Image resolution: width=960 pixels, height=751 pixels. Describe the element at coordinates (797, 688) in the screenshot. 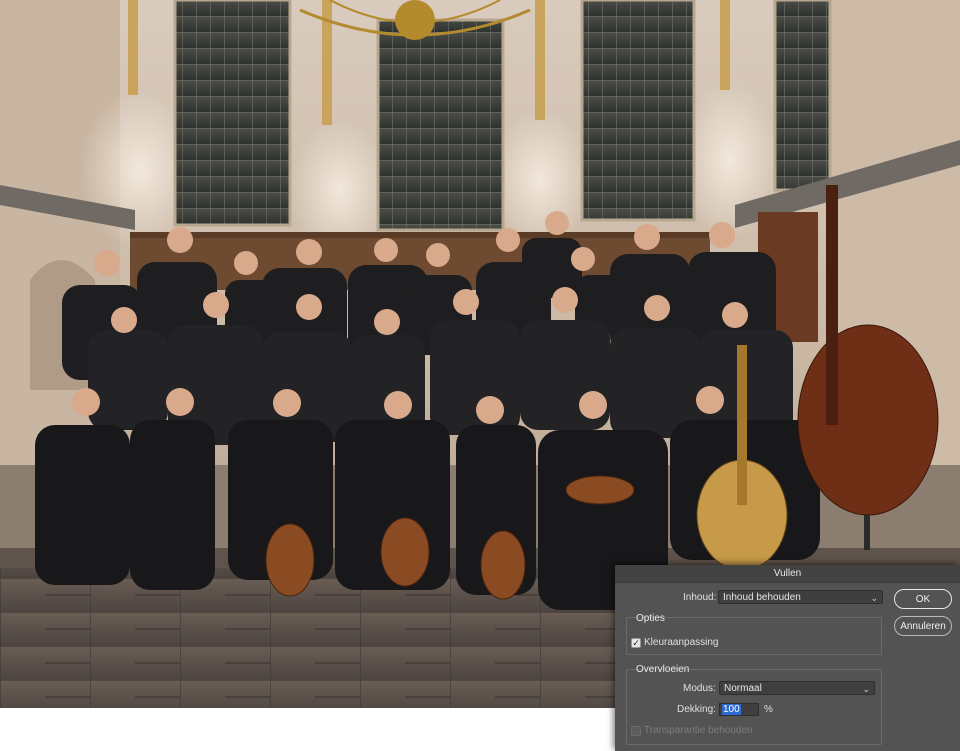

I see `mode-select: Normaal ⌄` at that location.